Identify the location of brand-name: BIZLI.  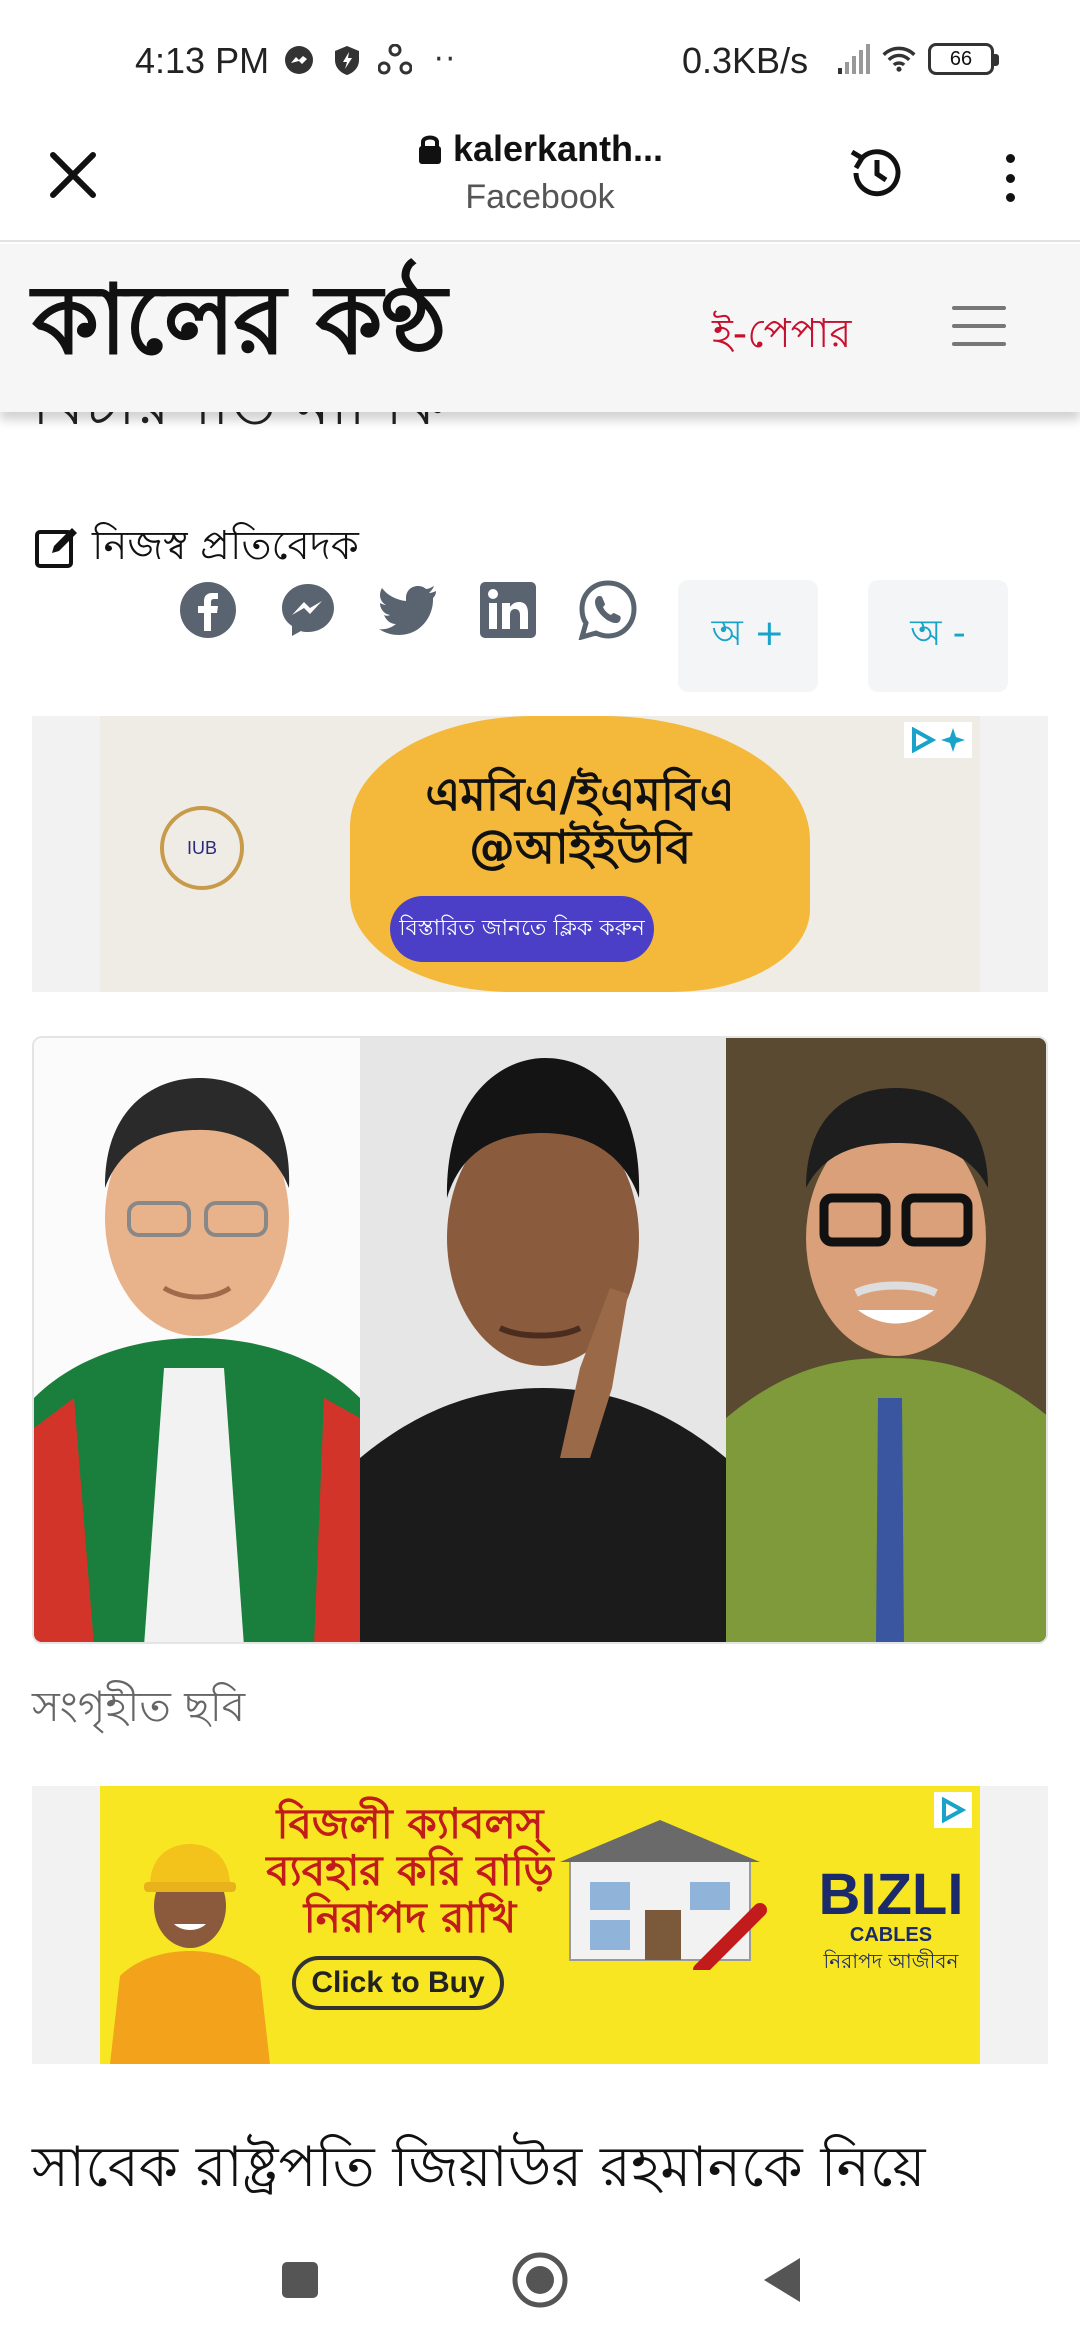
(891, 1894).